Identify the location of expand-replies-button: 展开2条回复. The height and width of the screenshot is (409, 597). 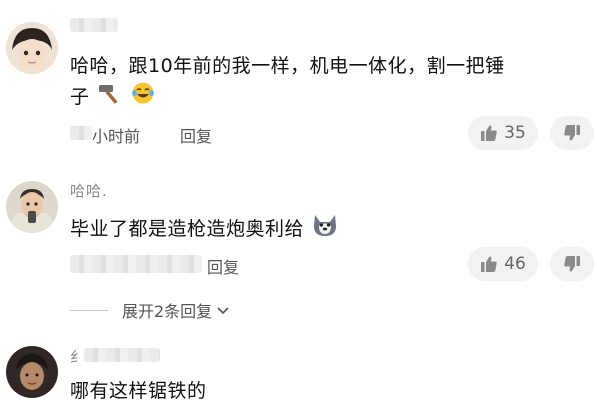
(150, 310).